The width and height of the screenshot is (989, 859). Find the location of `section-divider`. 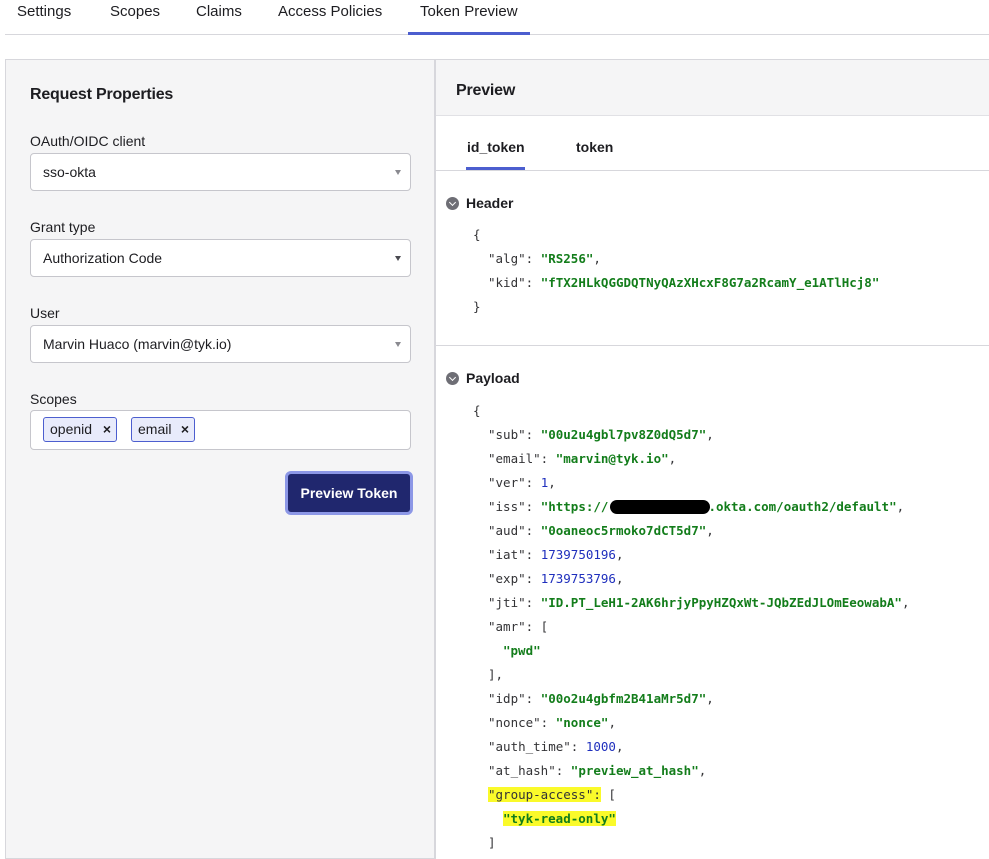

section-divider is located at coordinates (712, 345).